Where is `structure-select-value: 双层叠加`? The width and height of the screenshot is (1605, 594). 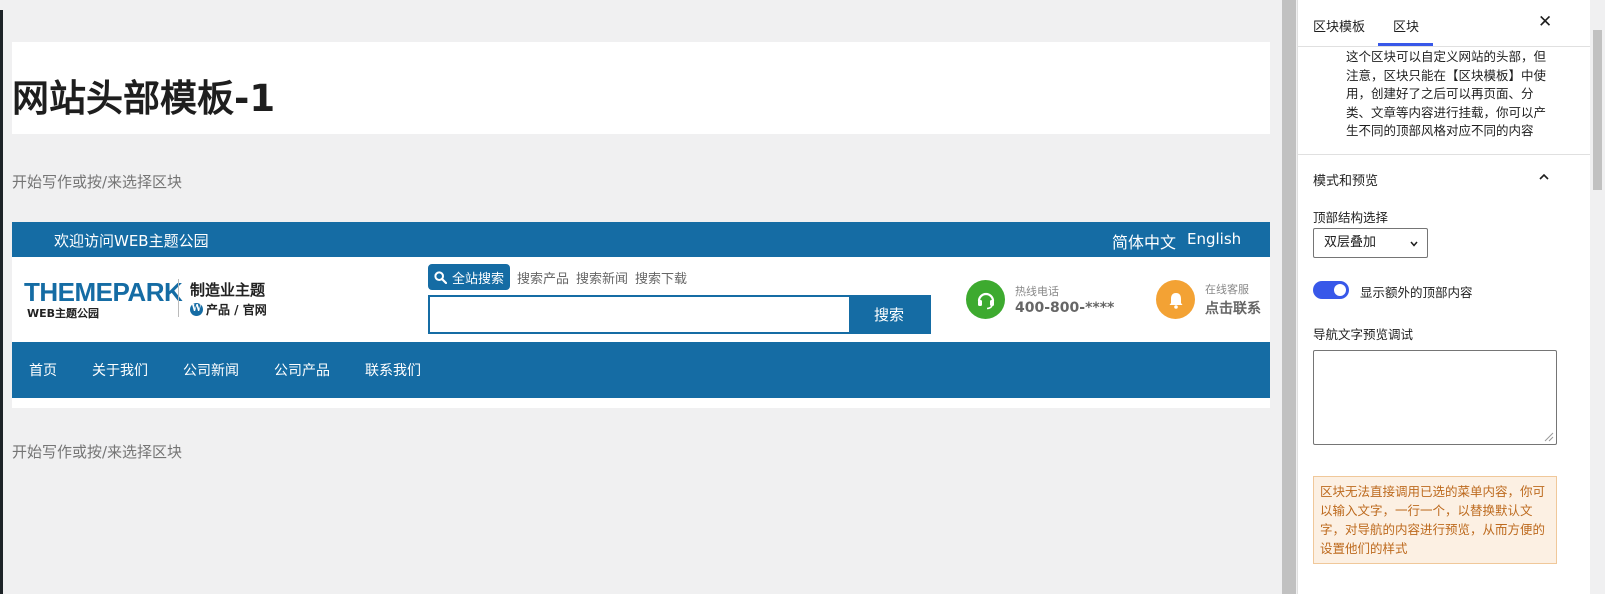
structure-select-value: 双层叠加 is located at coordinates (1350, 242).